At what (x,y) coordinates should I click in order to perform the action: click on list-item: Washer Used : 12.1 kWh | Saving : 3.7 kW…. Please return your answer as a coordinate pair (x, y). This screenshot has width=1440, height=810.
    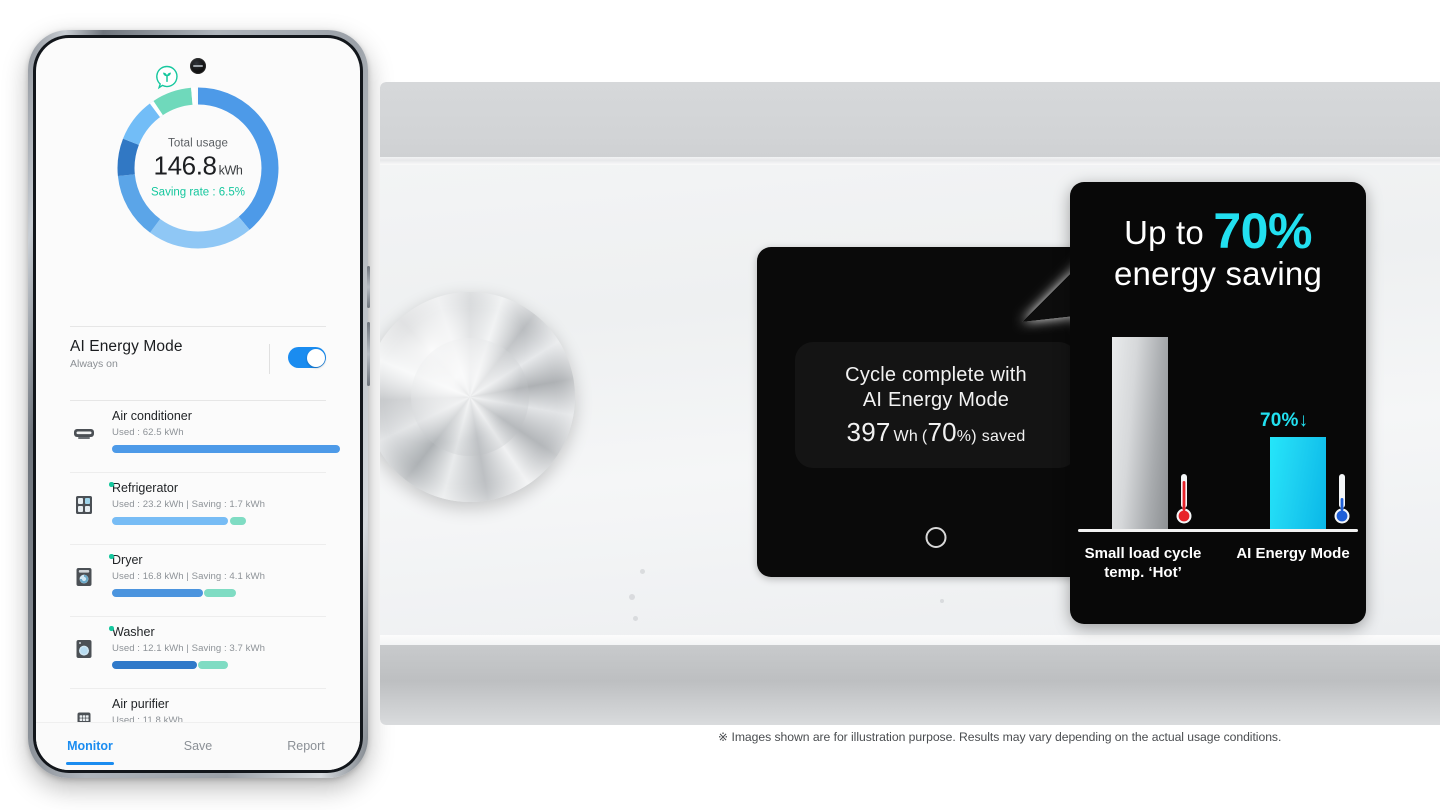
    Looking at the image, I should click on (198, 653).